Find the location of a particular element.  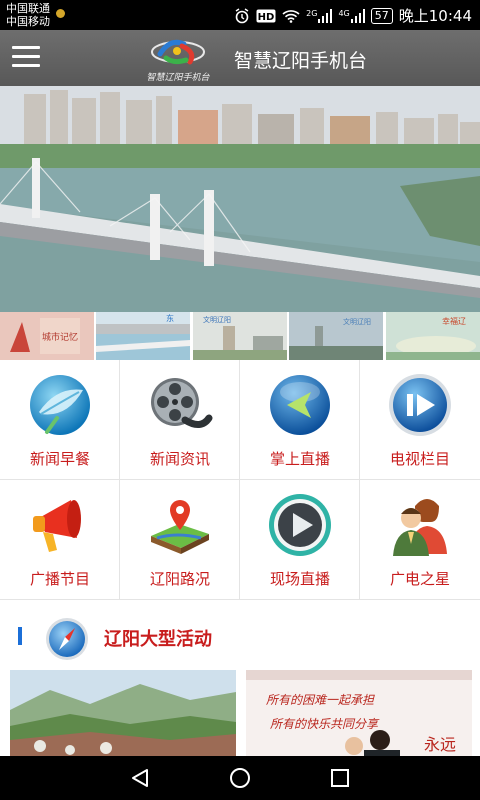

thumbnail-3: 文明辽阳 is located at coordinates (239, 336).